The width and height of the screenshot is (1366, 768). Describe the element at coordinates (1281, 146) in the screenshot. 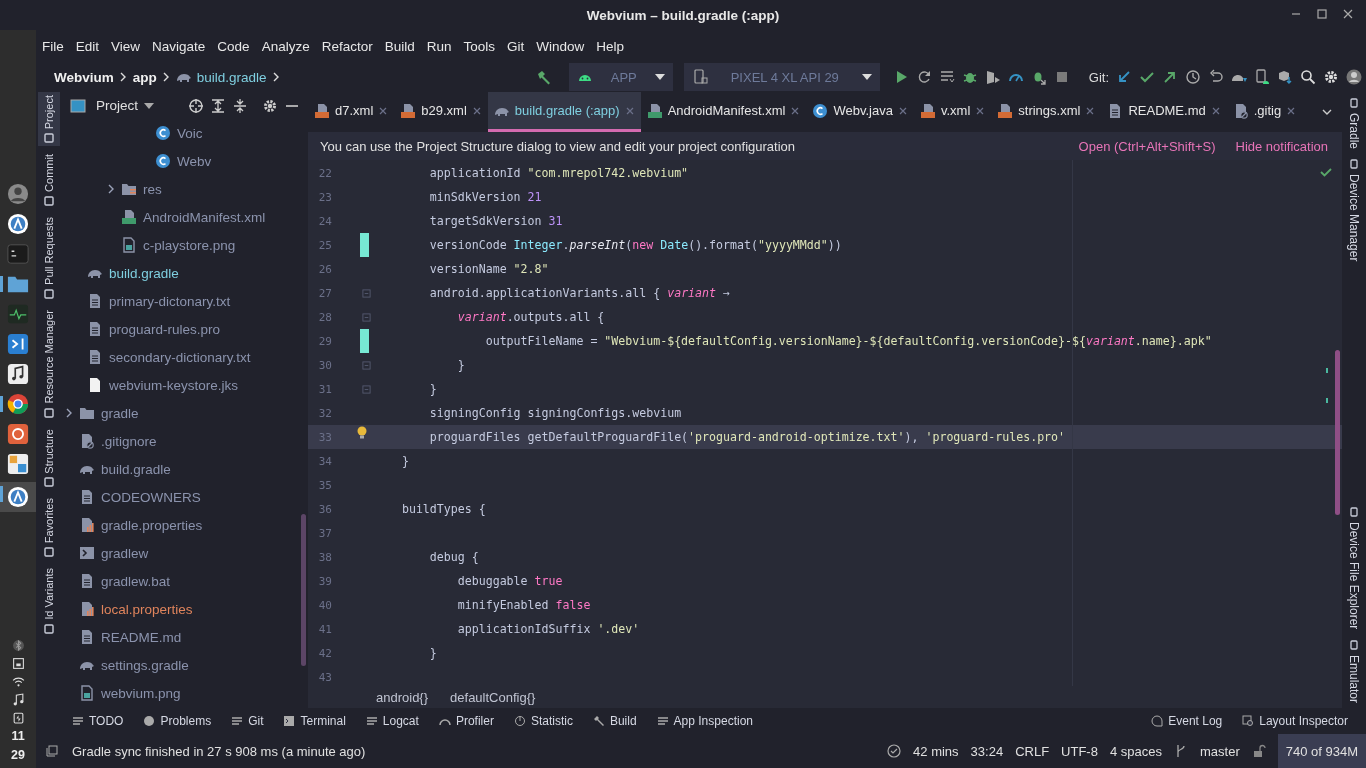

I see `notification-link: Hide notification` at that location.